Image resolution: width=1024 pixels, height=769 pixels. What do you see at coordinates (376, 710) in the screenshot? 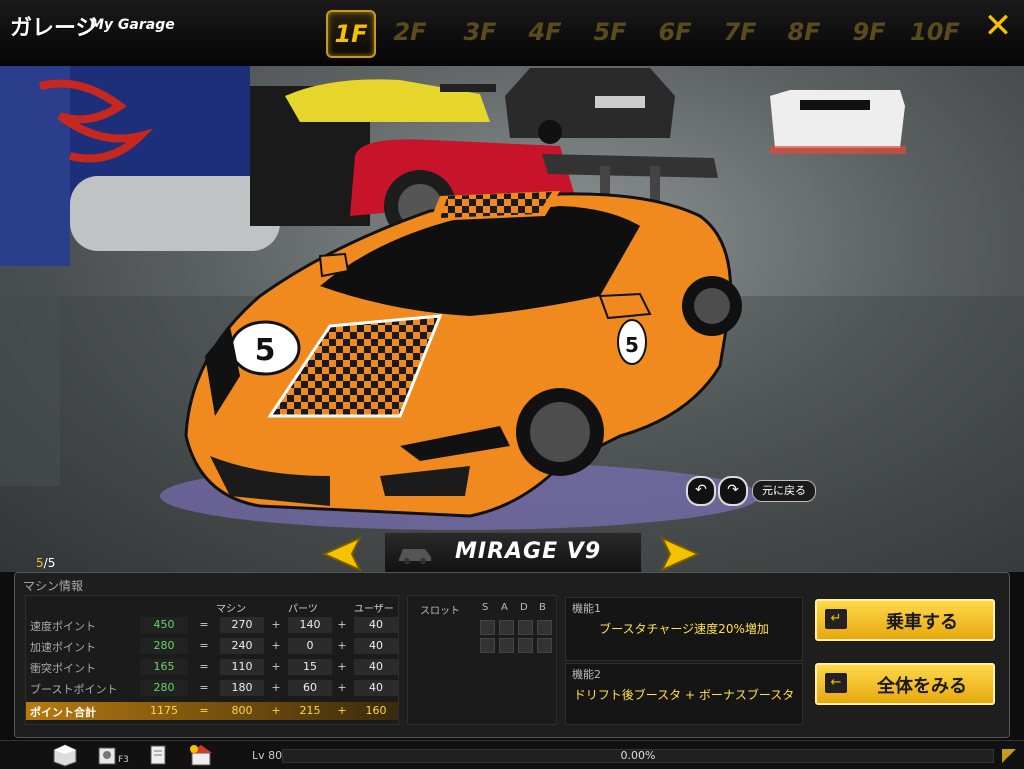
I see `stat-user: 160` at bounding box center [376, 710].